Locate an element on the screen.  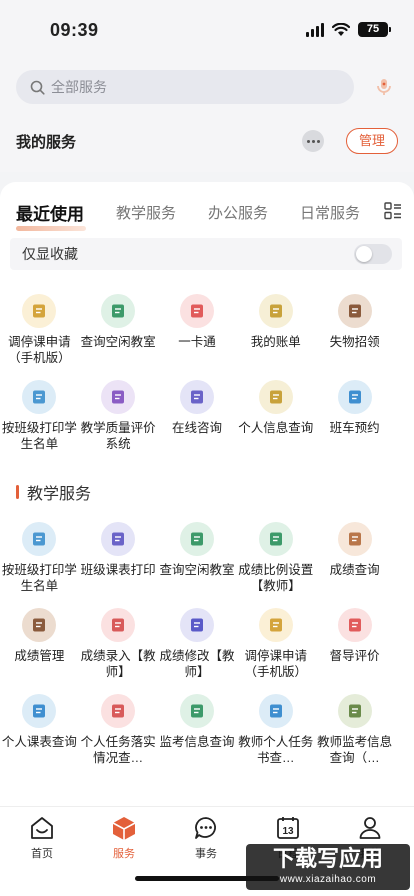
battery-icon: 75 is located at coordinates (374, 29).